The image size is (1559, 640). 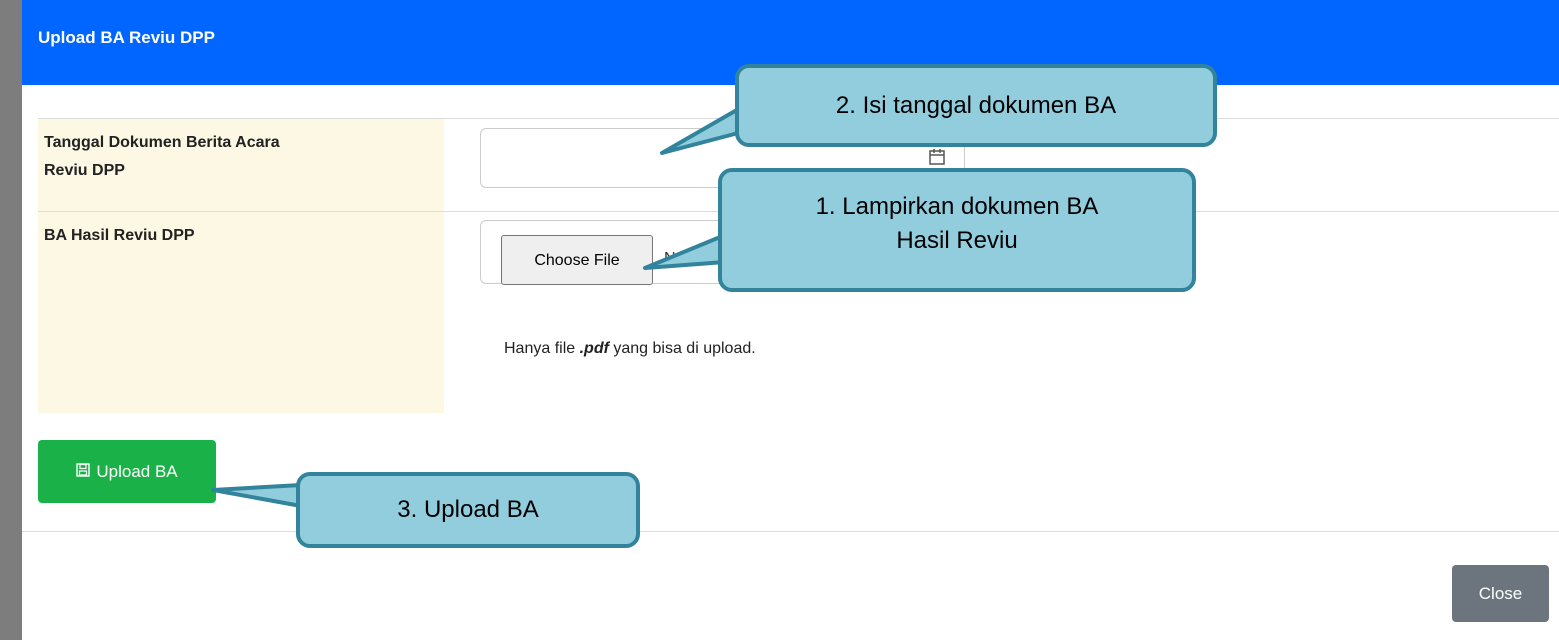 What do you see at coordinates (162, 157) in the screenshot?
I see `date-label: Tanggal Dokumen Berita Acara Reviu DPP` at bounding box center [162, 157].